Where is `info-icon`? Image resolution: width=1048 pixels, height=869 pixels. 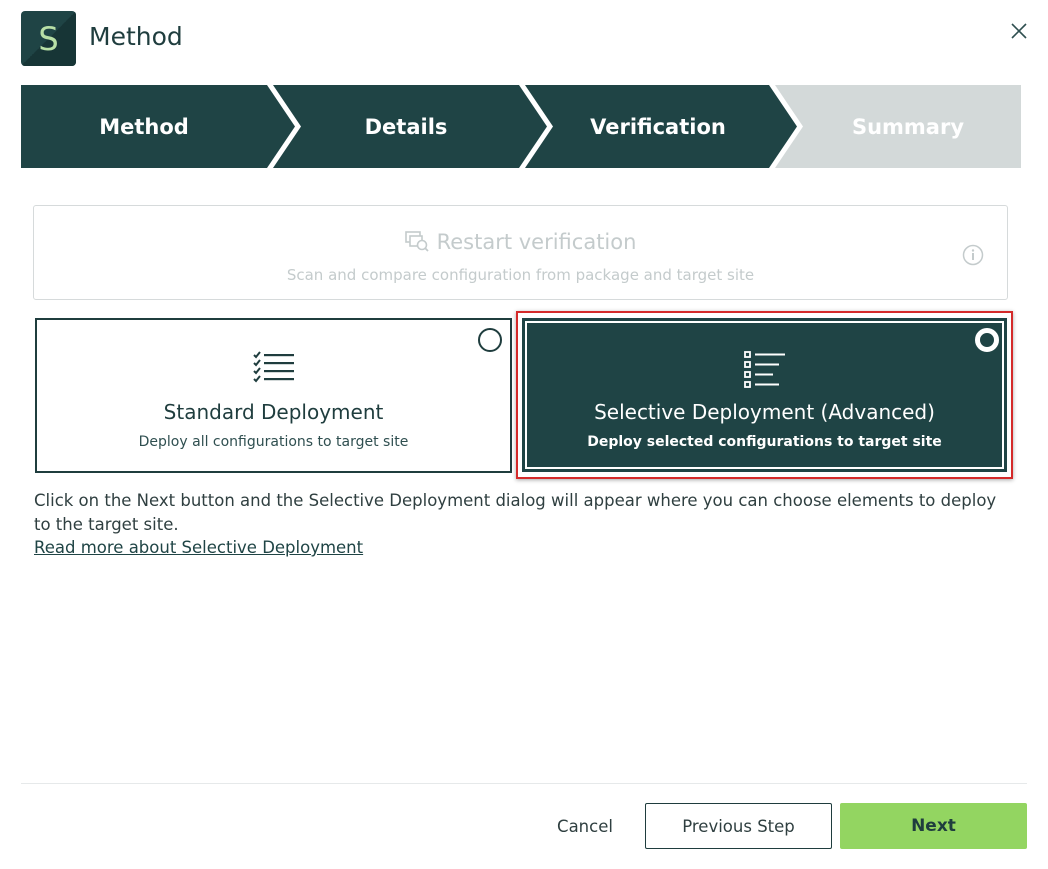
info-icon is located at coordinates (973, 255).